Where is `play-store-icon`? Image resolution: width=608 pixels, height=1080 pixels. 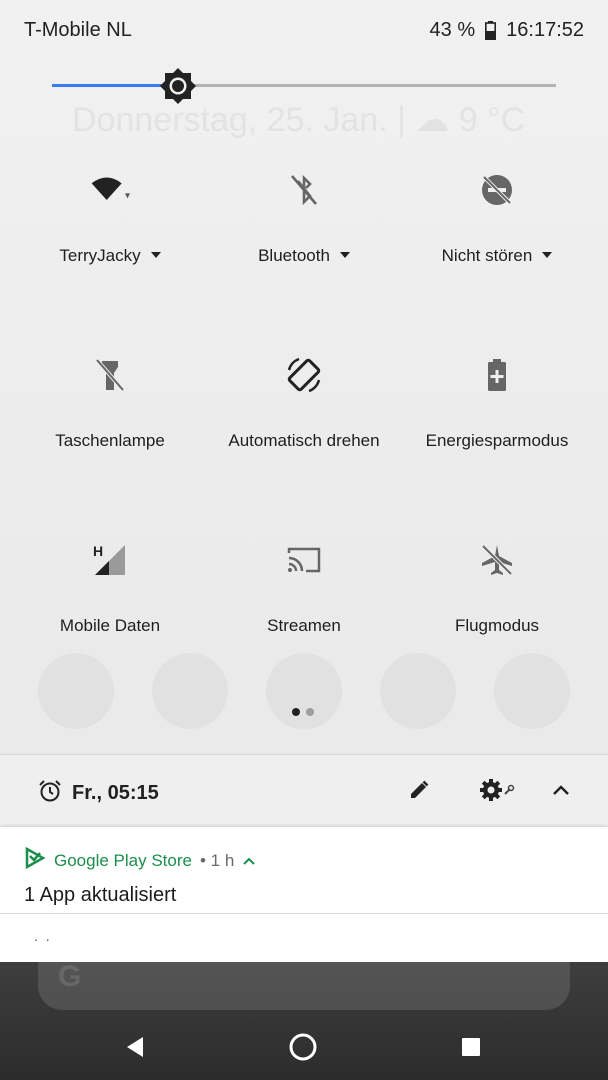
play-store-icon is located at coordinates (35, 860).